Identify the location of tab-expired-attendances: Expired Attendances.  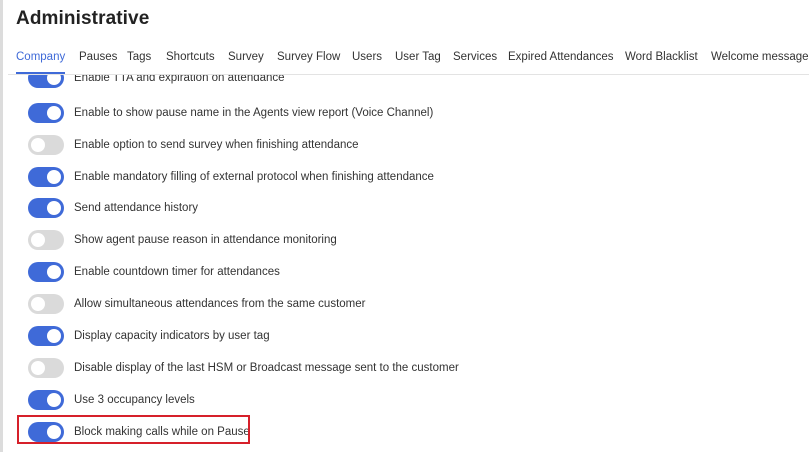
(561, 58).